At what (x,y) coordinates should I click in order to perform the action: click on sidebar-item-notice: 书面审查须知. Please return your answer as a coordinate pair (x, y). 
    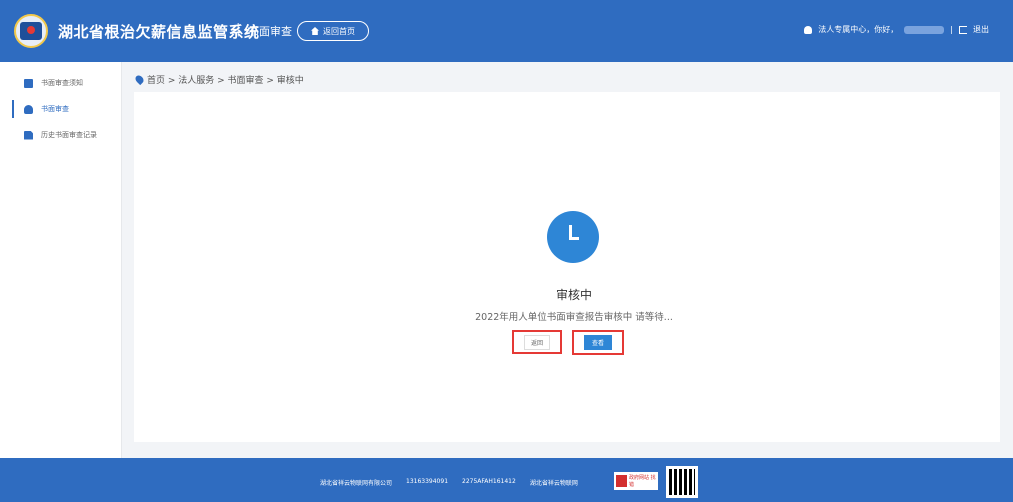
    Looking at the image, I should click on (60, 83).